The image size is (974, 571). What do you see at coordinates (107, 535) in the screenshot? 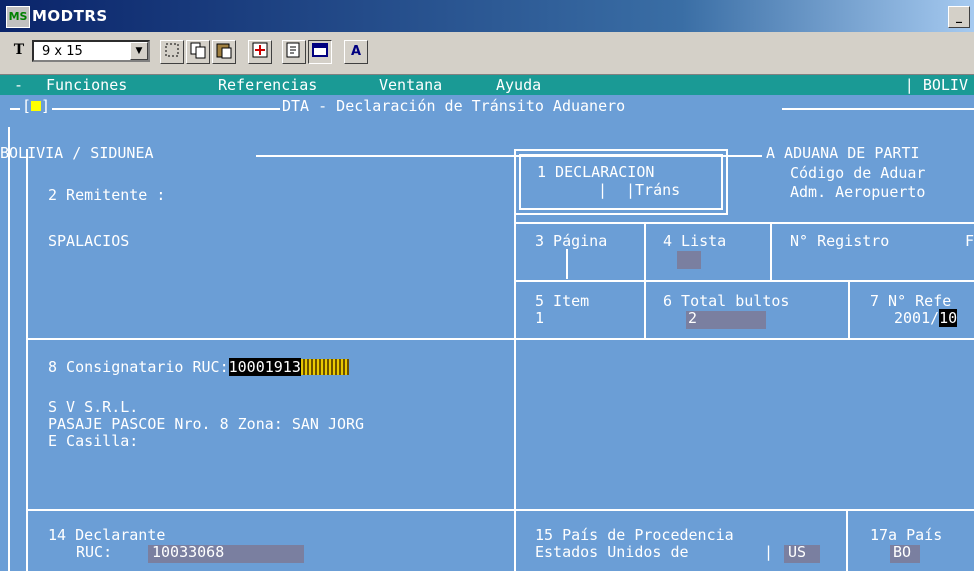
I see `declarante-label: 14 Declarante` at bounding box center [107, 535].